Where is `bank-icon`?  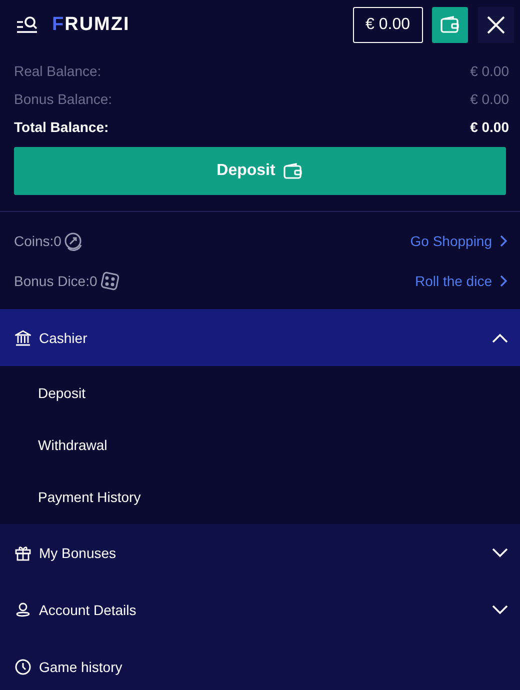
bank-icon is located at coordinates (23, 338).